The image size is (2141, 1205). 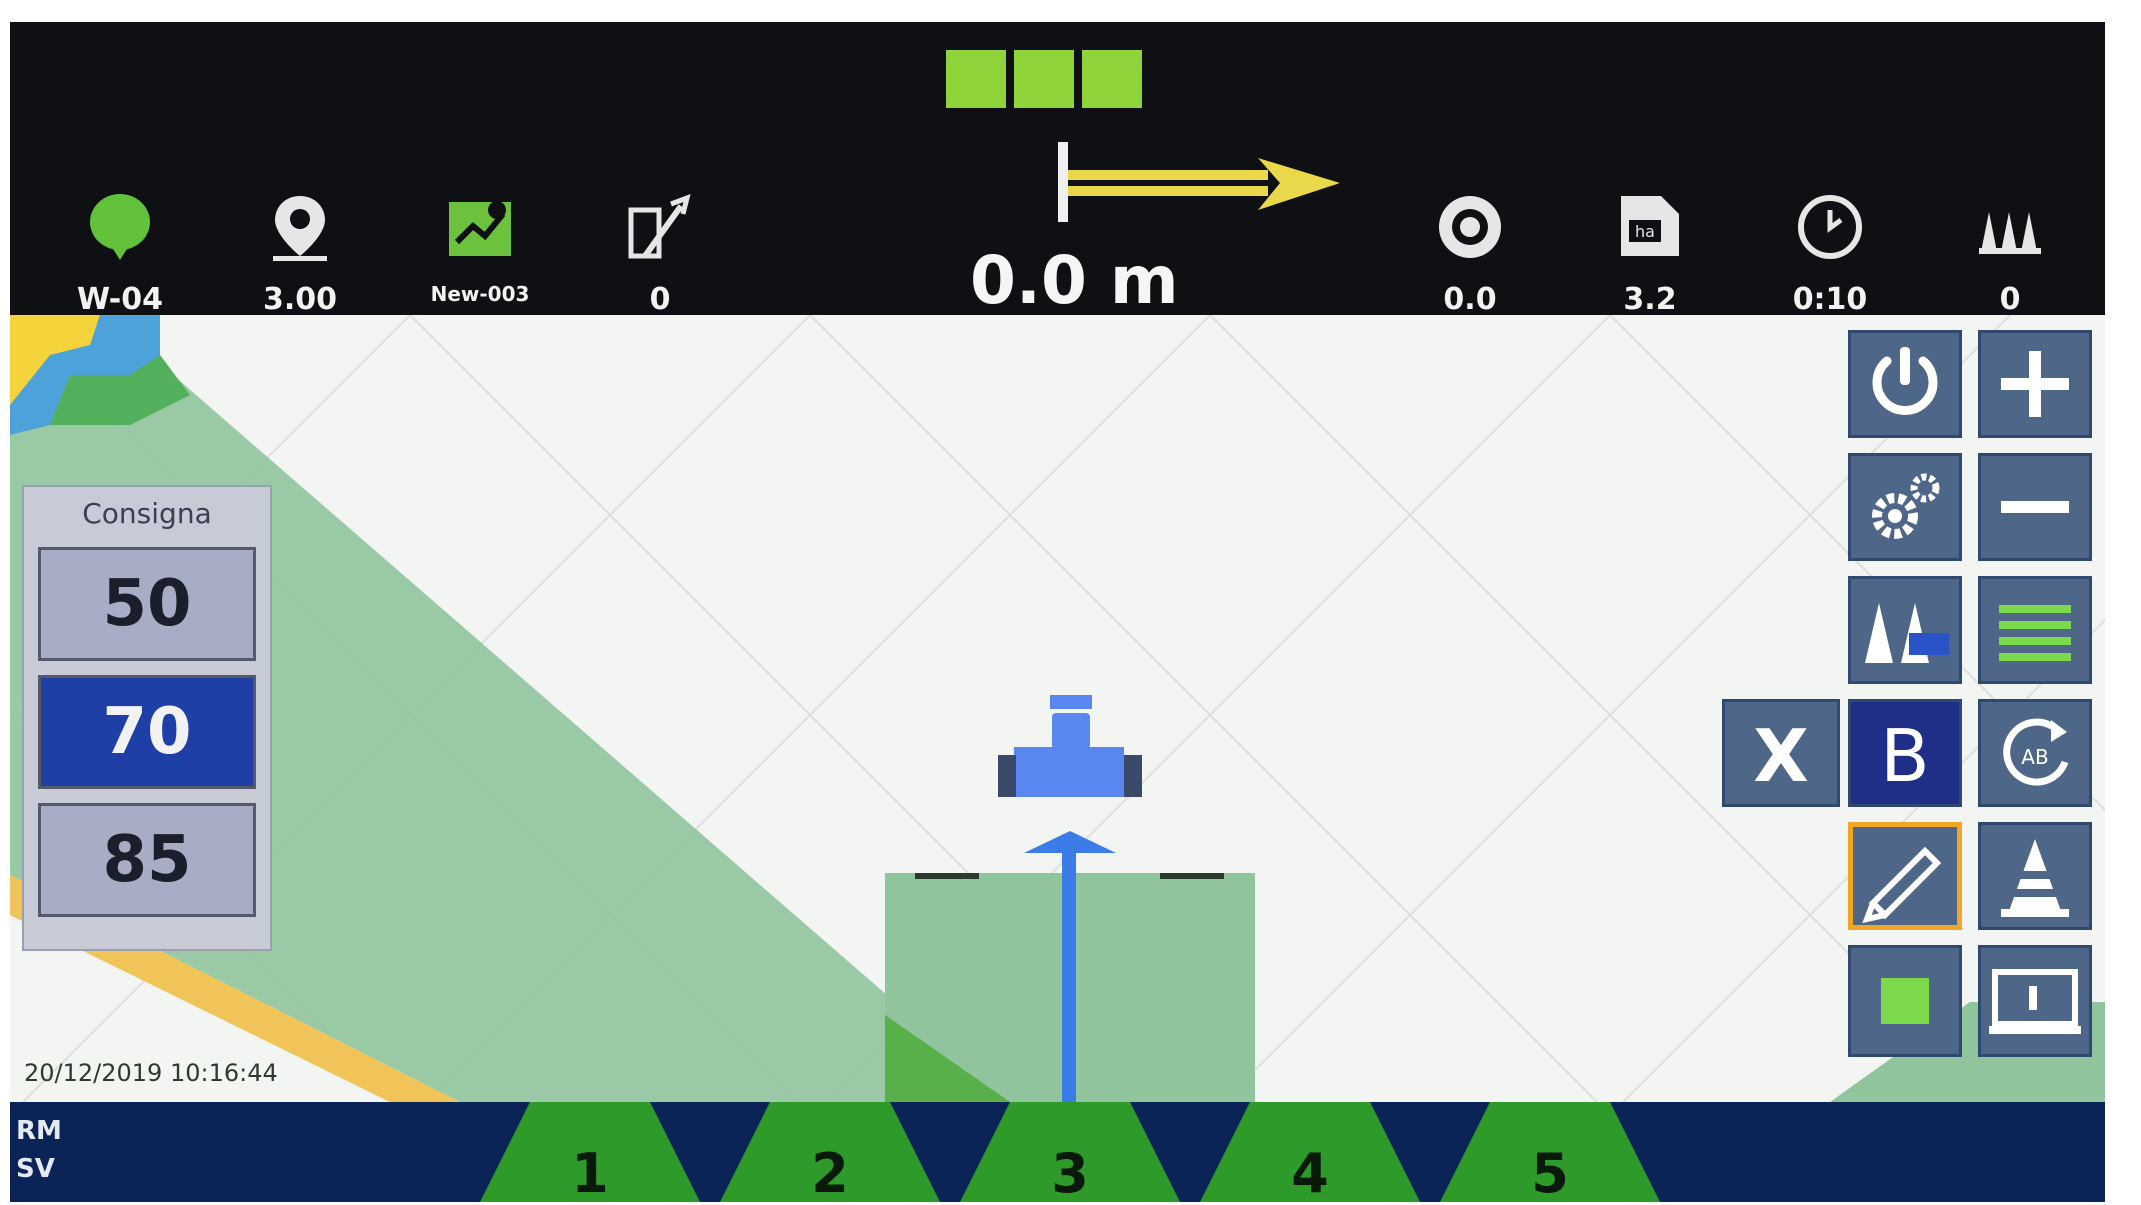 I want to click on gear-icon, so click(x=1906, y=506).